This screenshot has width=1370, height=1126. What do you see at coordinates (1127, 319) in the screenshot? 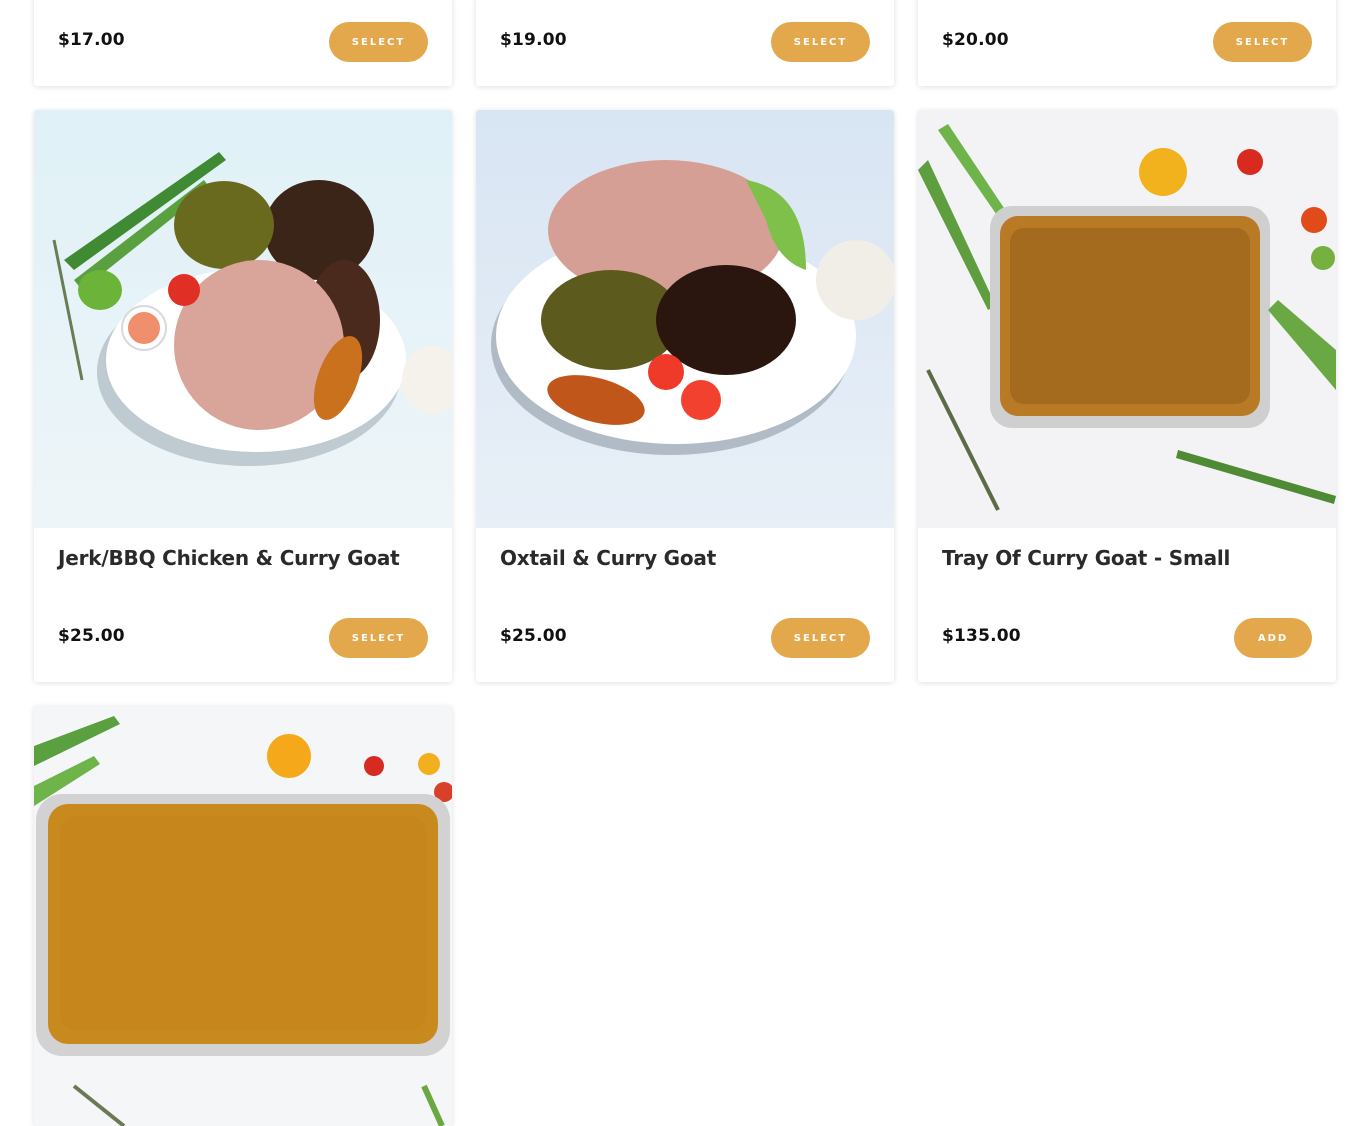
I see `curry-goat-tray-small-image` at bounding box center [1127, 319].